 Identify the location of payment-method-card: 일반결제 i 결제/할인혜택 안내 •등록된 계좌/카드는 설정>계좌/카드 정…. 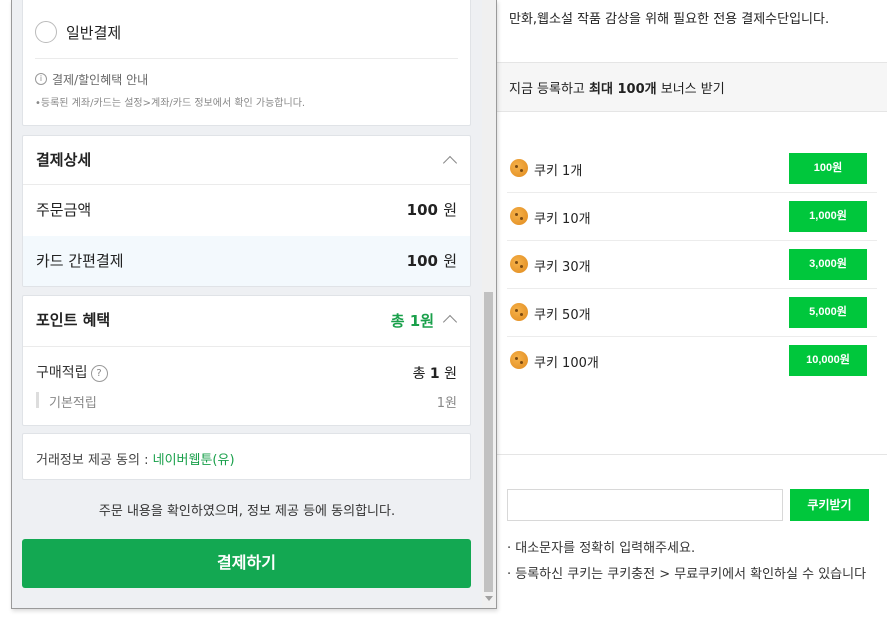
(246, 63).